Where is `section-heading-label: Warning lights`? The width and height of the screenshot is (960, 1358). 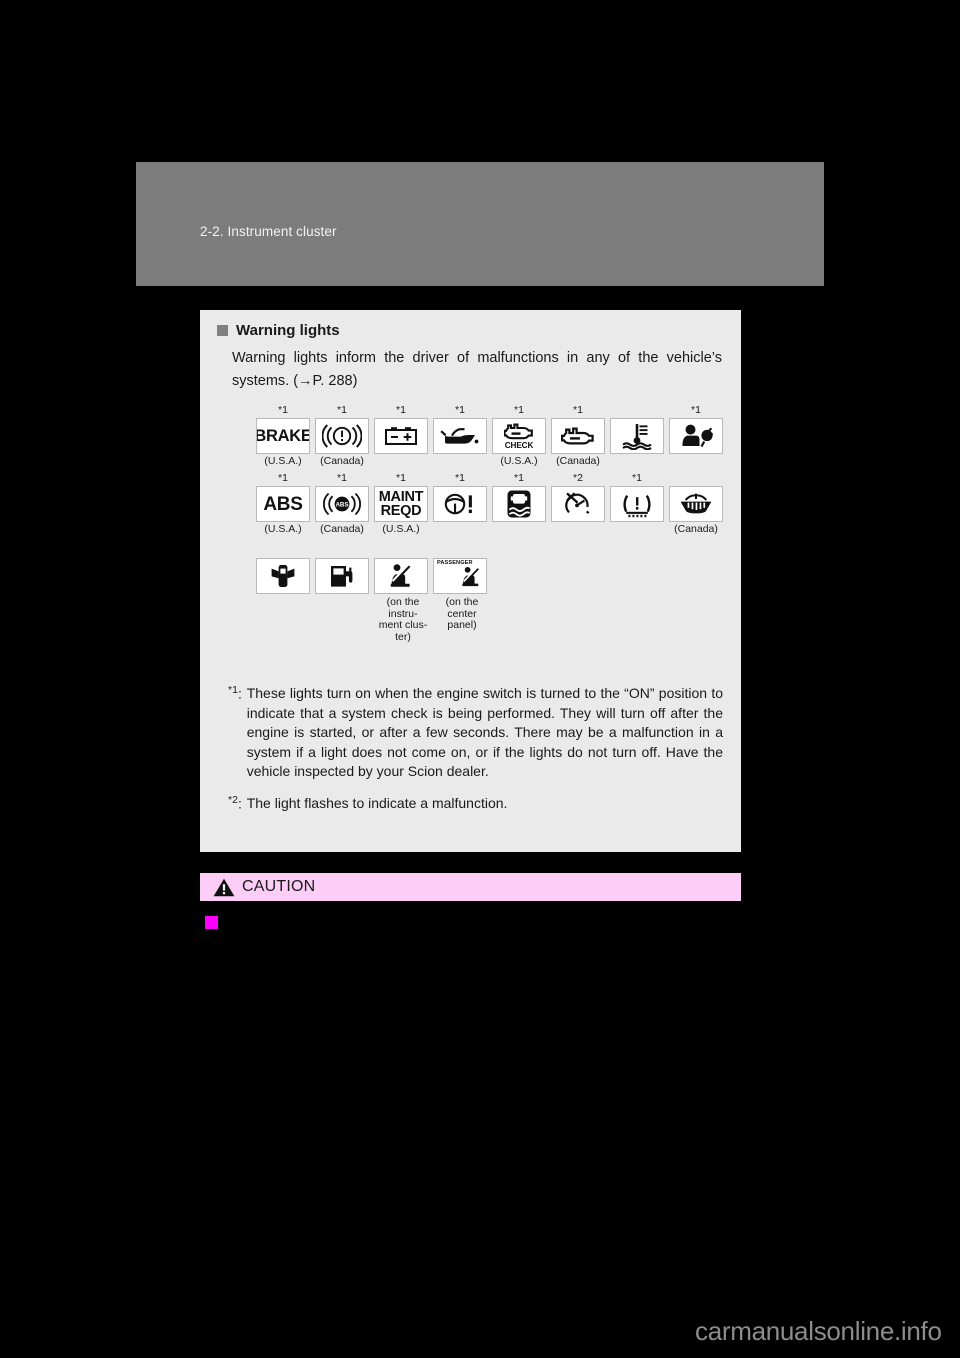 section-heading-label: Warning lights is located at coordinates (288, 330).